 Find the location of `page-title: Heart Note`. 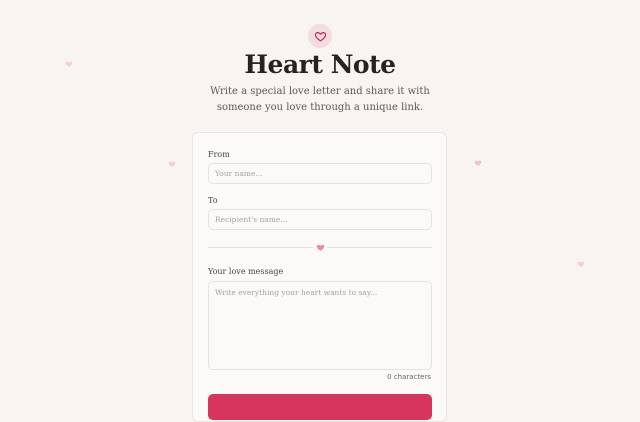

page-title: Heart Note is located at coordinates (320, 64).